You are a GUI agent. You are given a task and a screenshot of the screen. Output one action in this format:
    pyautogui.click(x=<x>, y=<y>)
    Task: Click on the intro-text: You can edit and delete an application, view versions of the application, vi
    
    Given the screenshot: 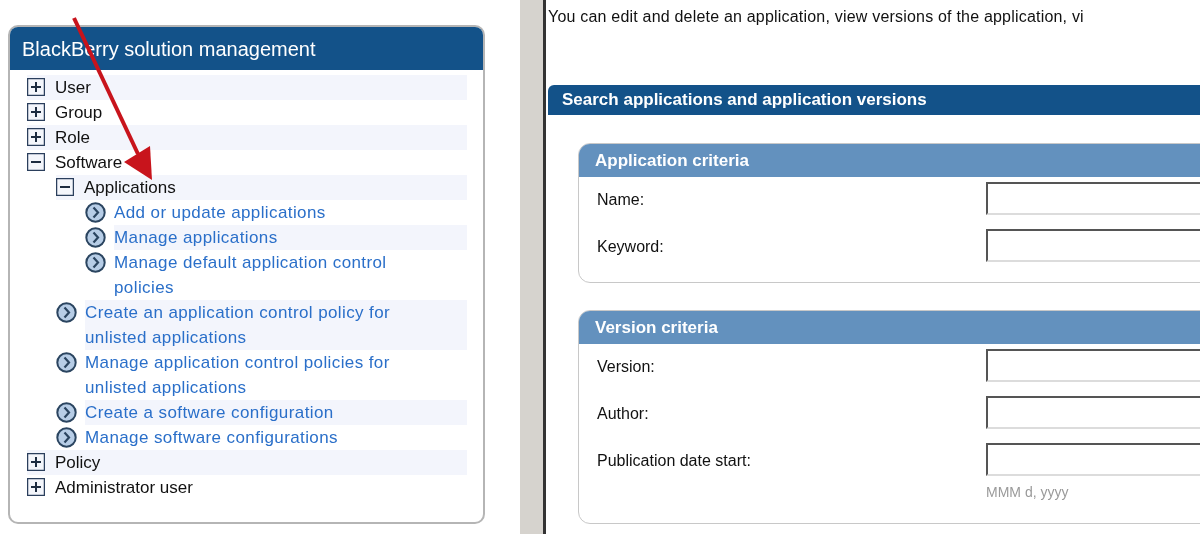 What is the action you would take?
    pyautogui.click(x=816, y=17)
    